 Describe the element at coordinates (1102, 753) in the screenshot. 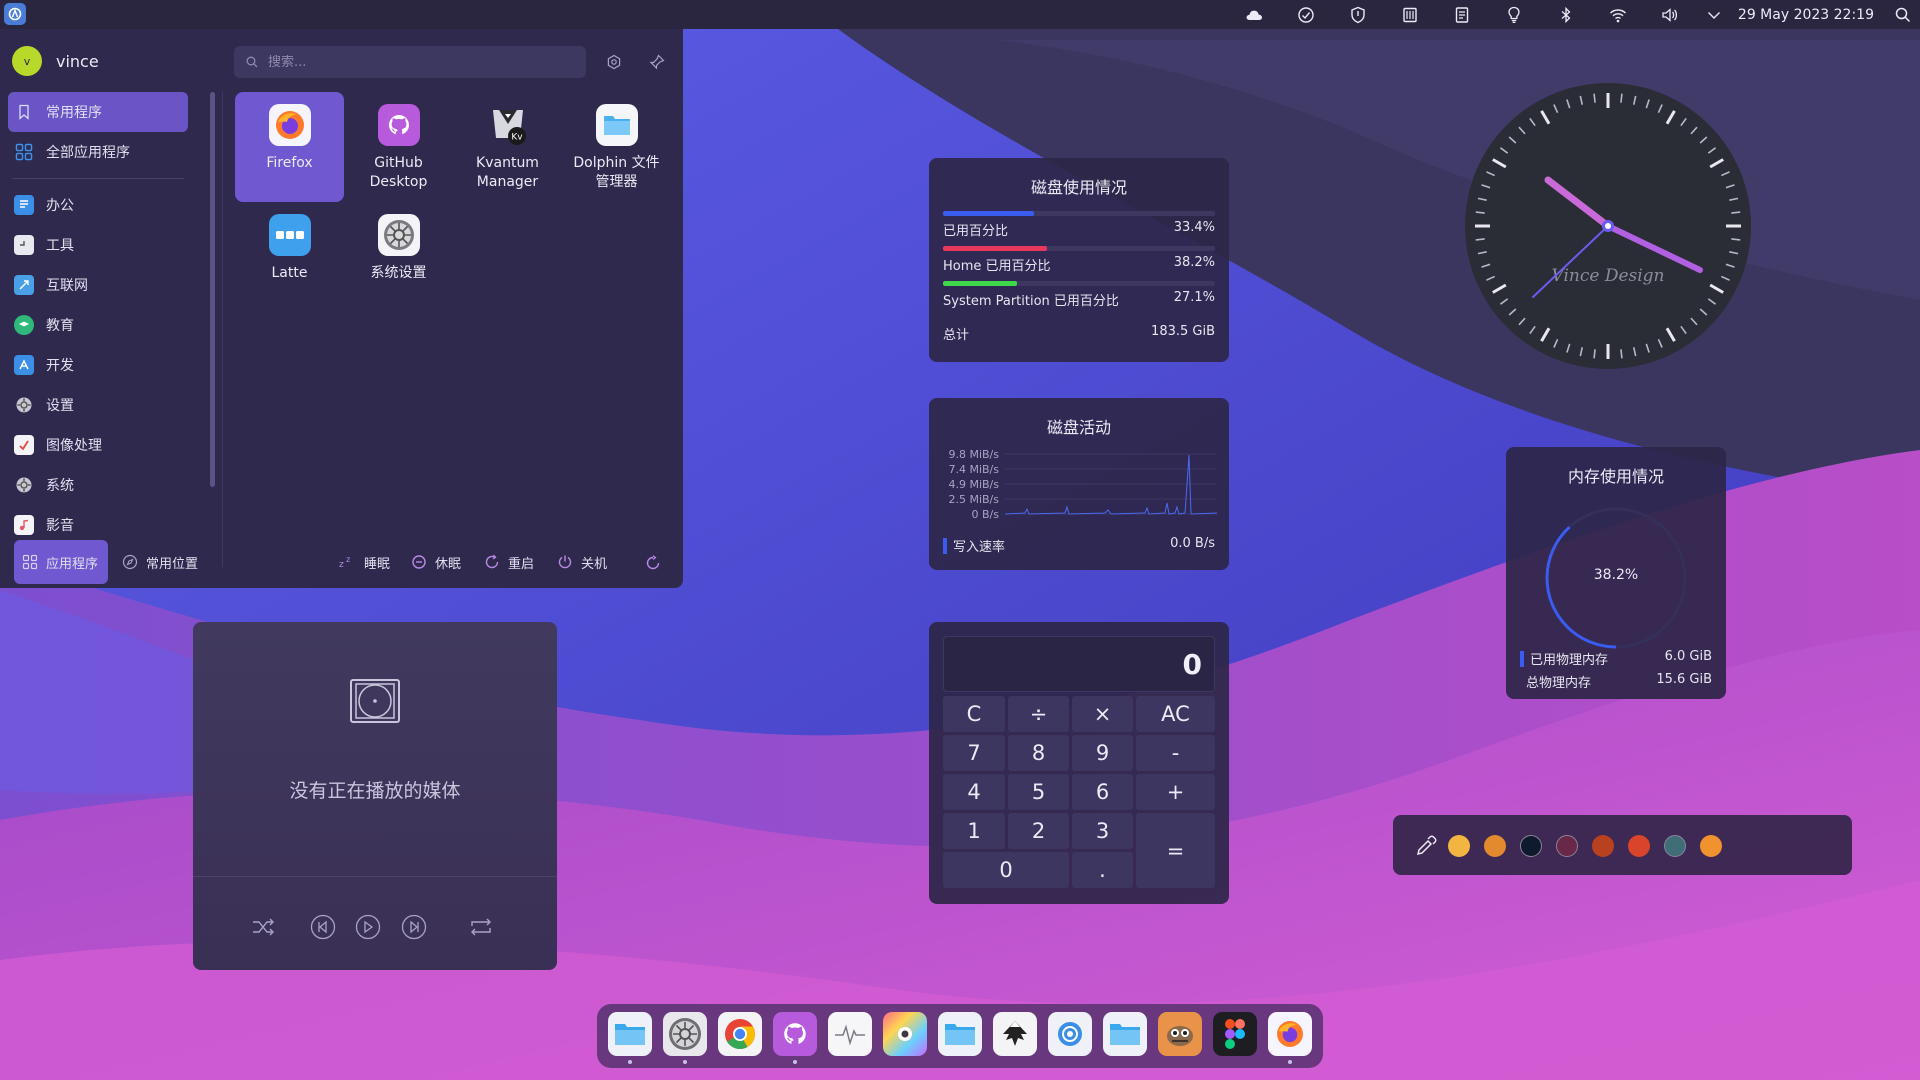

I see `calc-digit-9: 9` at that location.